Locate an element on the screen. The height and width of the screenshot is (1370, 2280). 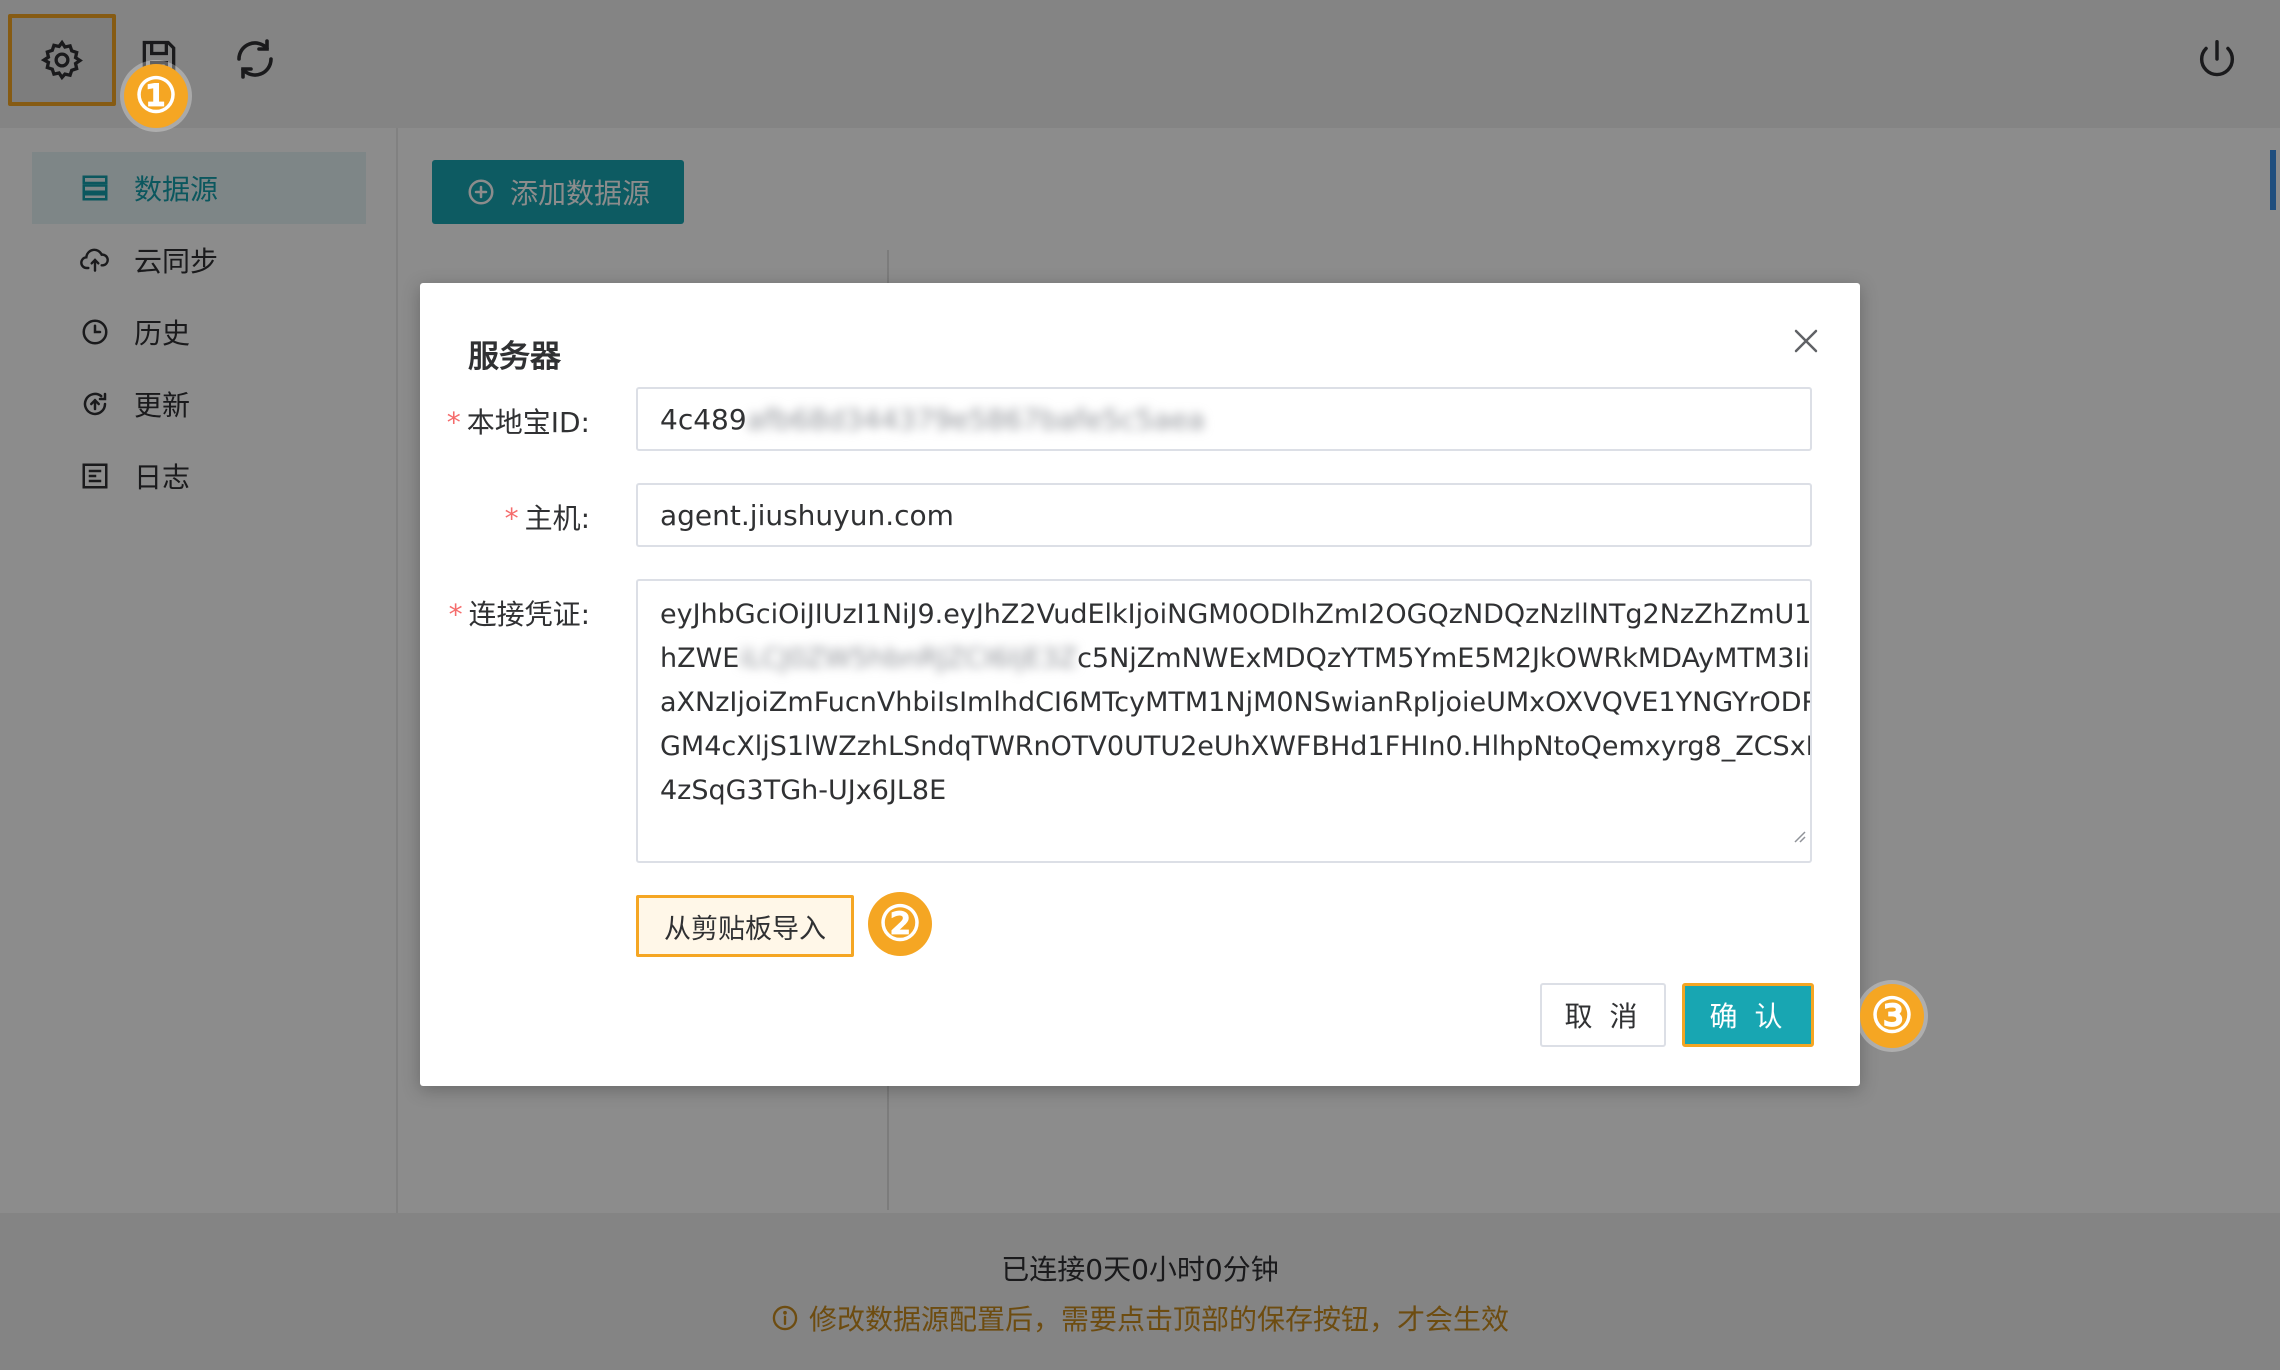
dialog-title: 服务器 is located at coordinates (514, 357).